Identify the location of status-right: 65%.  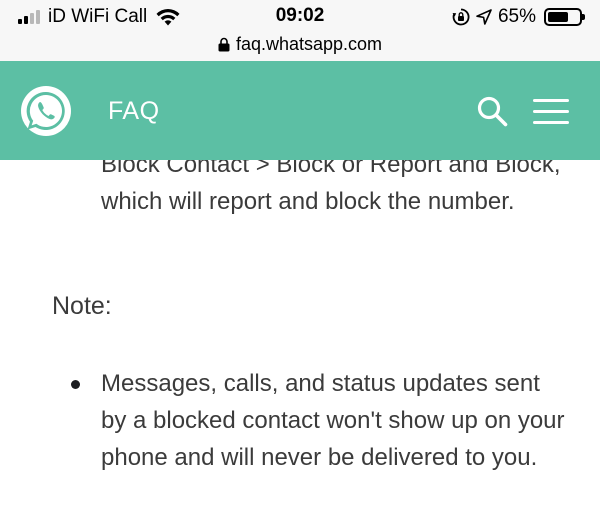
(518, 17).